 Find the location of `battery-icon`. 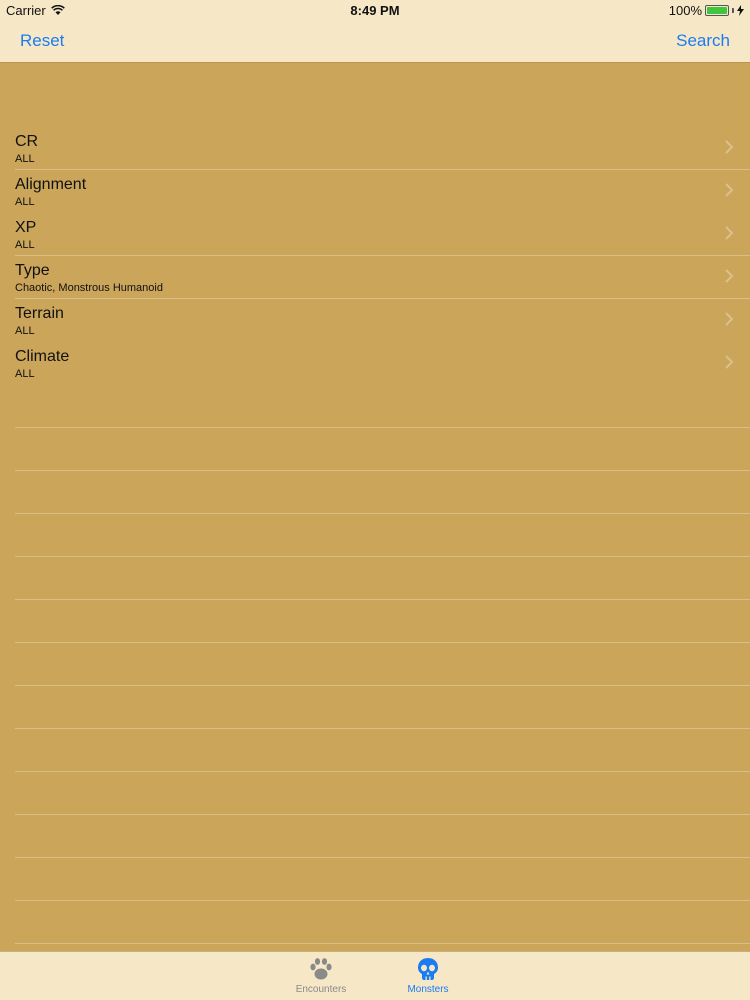

battery-icon is located at coordinates (717, 10).